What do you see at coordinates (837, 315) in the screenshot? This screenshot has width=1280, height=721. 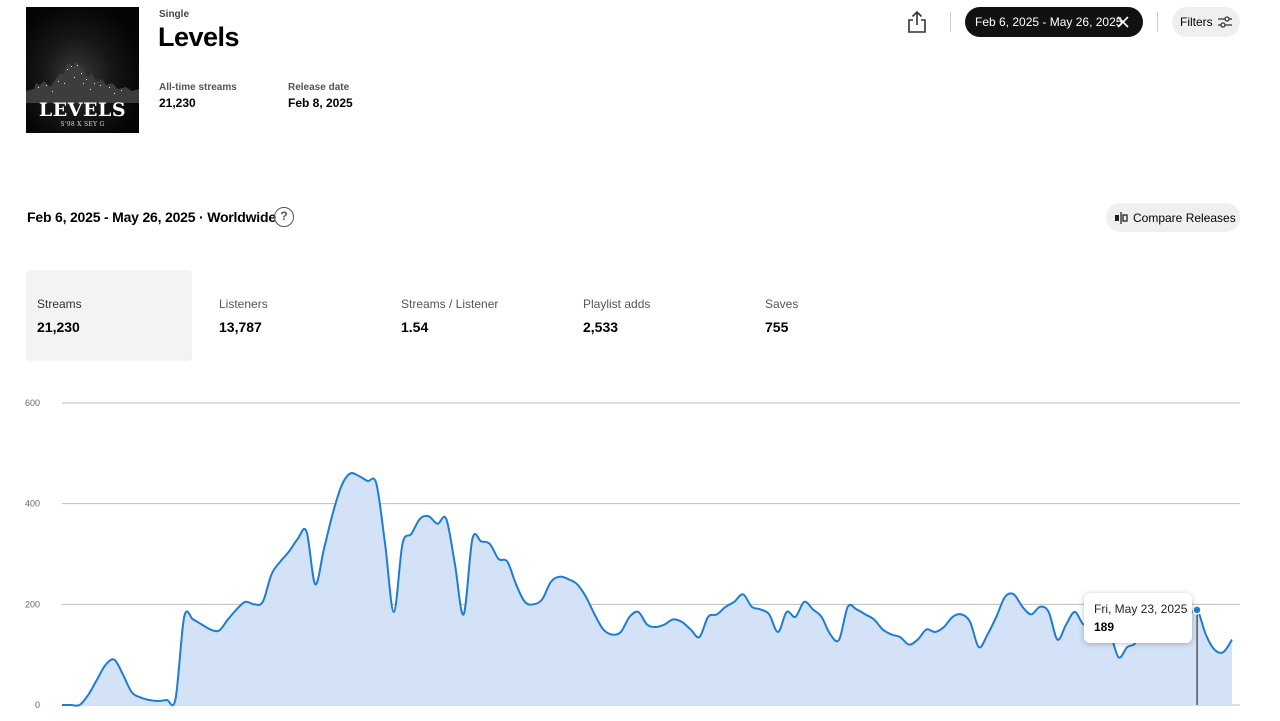 I see `metric-tile-saves: Saves 755` at bounding box center [837, 315].